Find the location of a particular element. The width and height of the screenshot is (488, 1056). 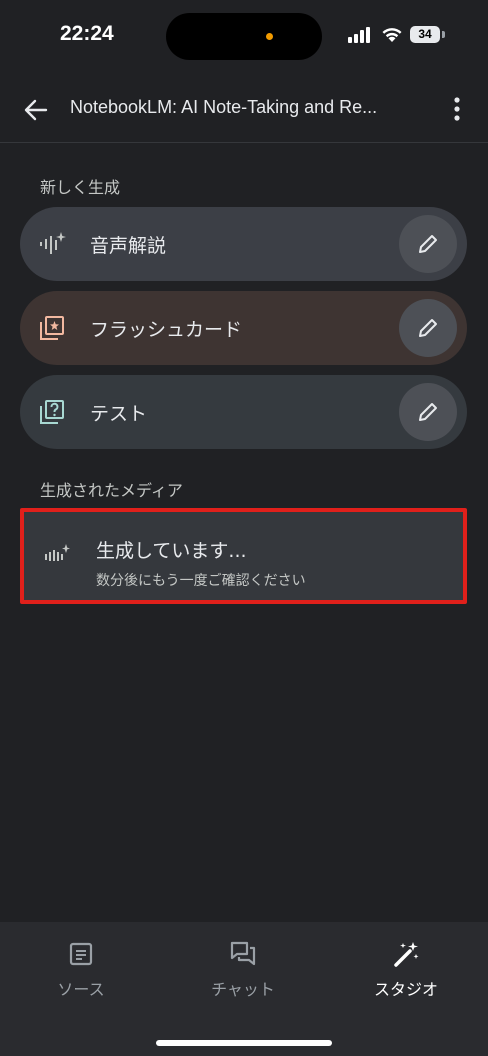

nav-item-sources: ソース is located at coordinates (81, 970).